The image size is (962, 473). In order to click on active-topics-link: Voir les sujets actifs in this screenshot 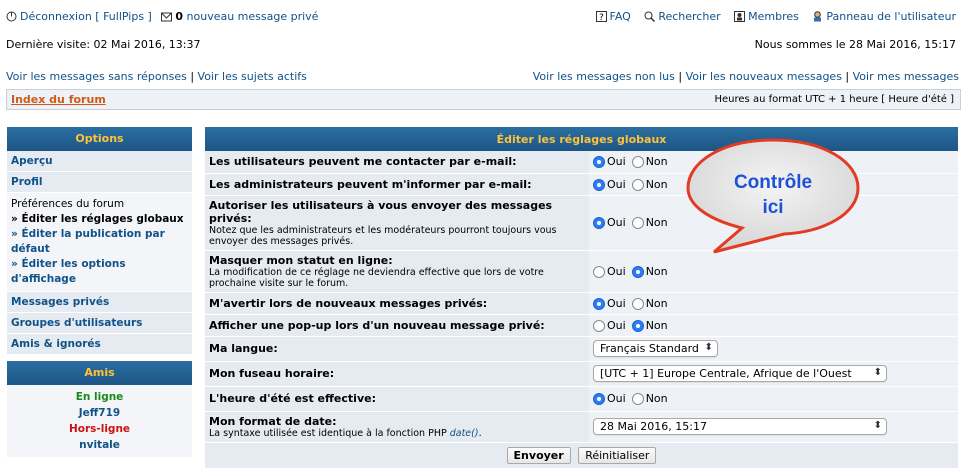, I will do `click(252, 76)`.